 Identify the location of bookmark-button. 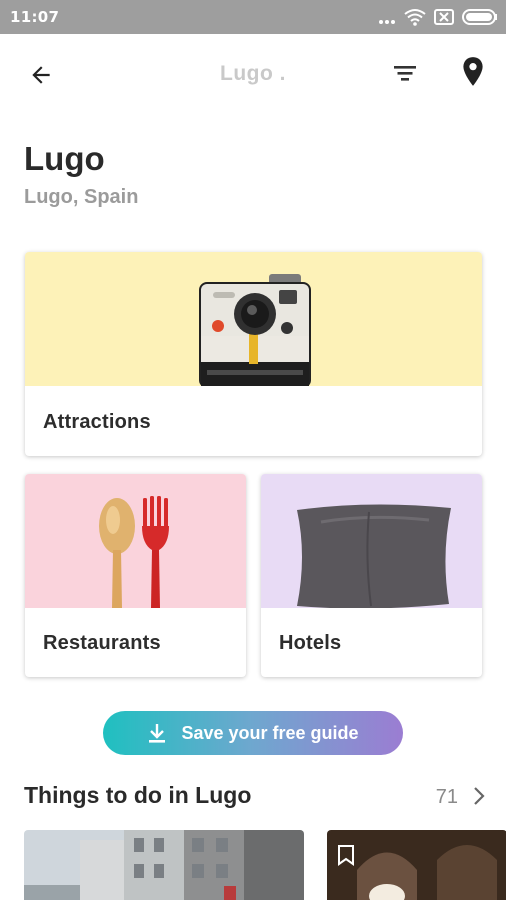
(346, 857).